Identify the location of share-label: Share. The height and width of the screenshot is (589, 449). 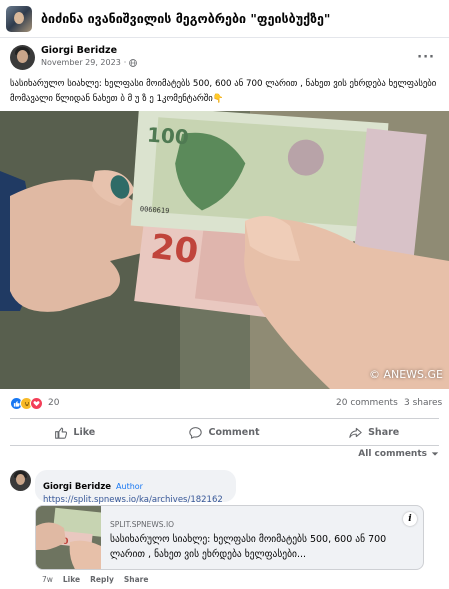
(384, 432).